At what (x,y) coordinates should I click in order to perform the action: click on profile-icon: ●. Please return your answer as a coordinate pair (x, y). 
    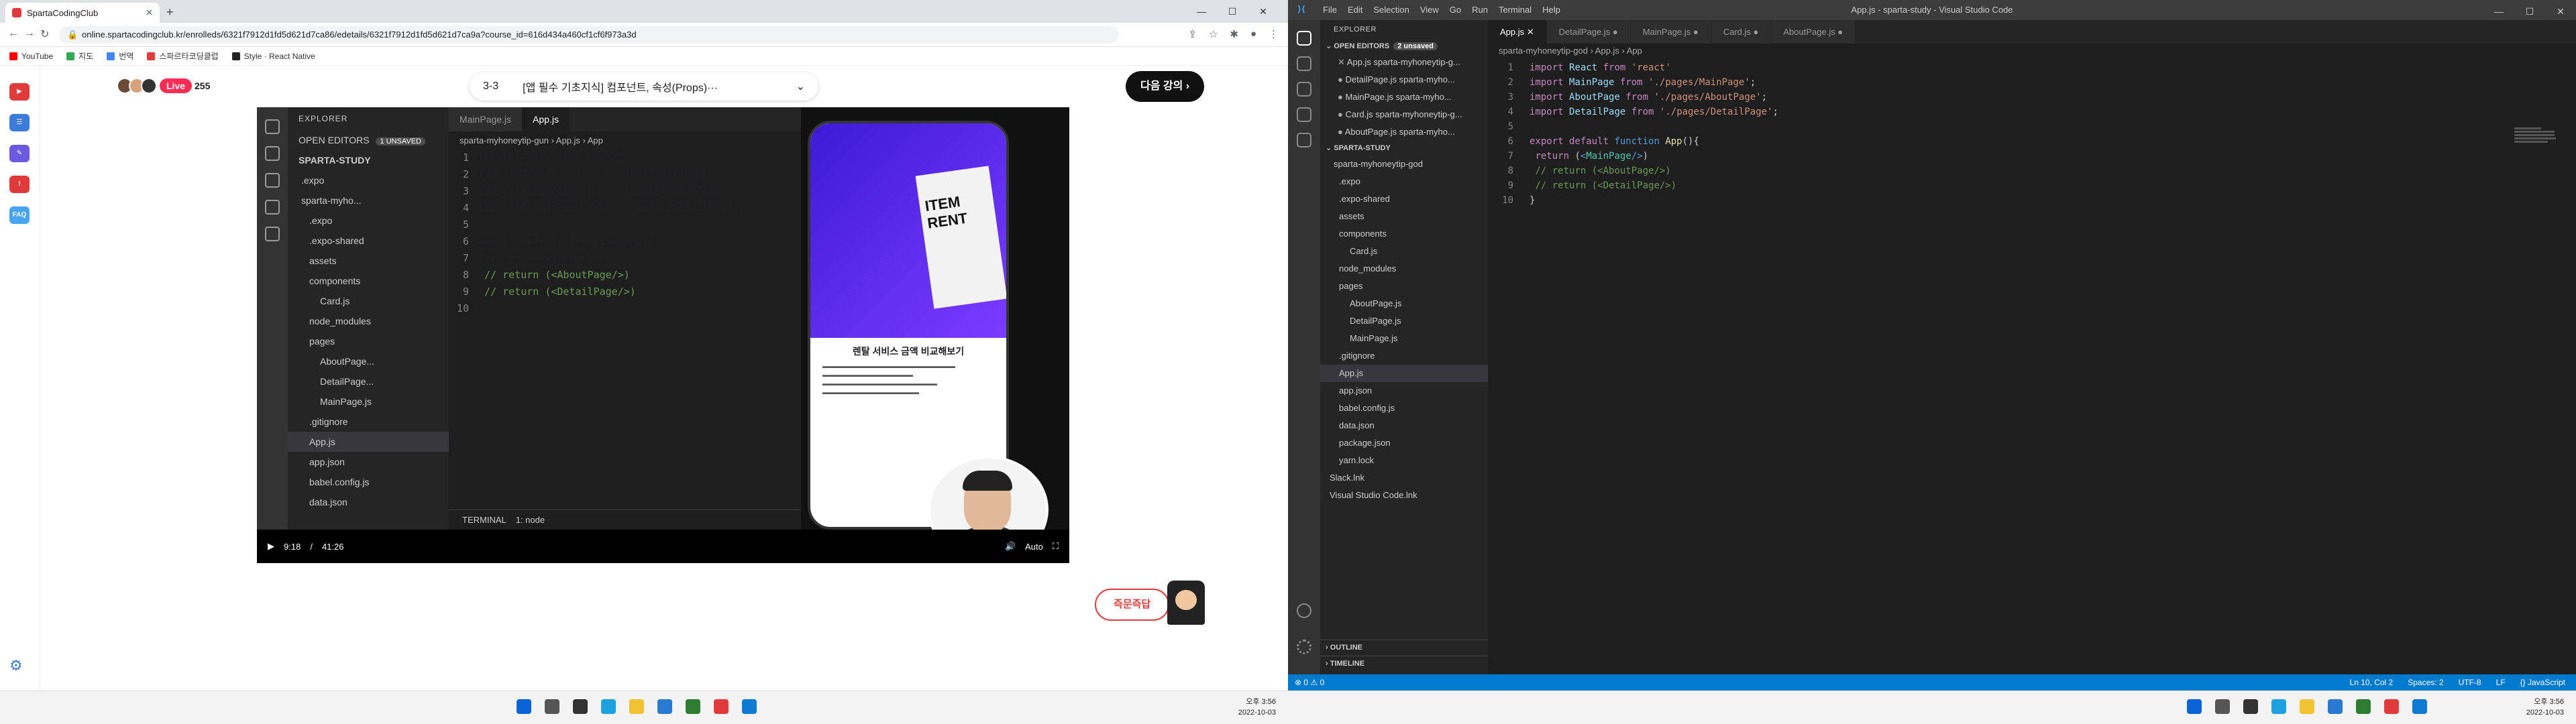
    Looking at the image, I should click on (1253, 34).